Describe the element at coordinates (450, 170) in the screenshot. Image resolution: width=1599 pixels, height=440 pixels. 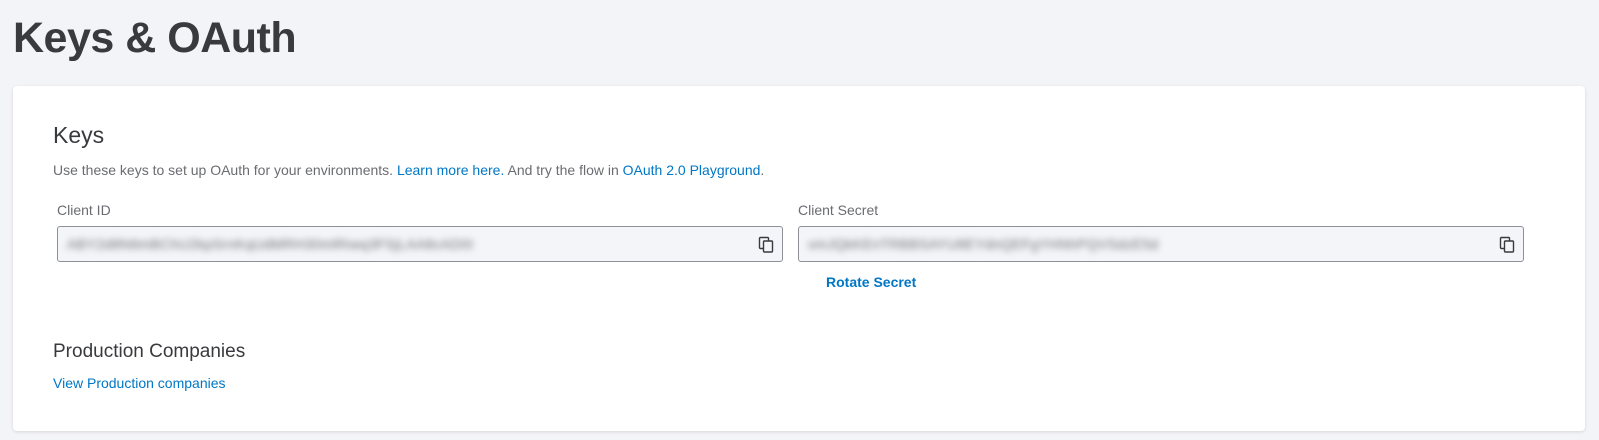
I see `learn-more-link: Learn more here.` at that location.